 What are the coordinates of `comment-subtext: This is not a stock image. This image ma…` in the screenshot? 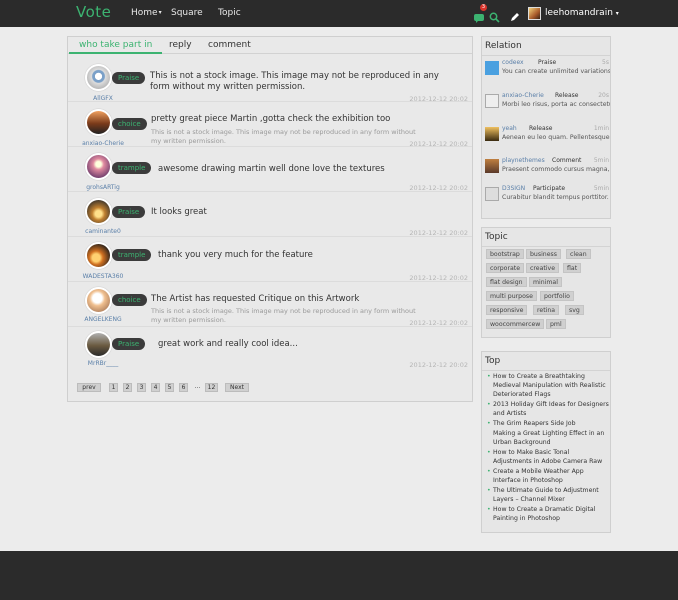 It's located at (283, 315).